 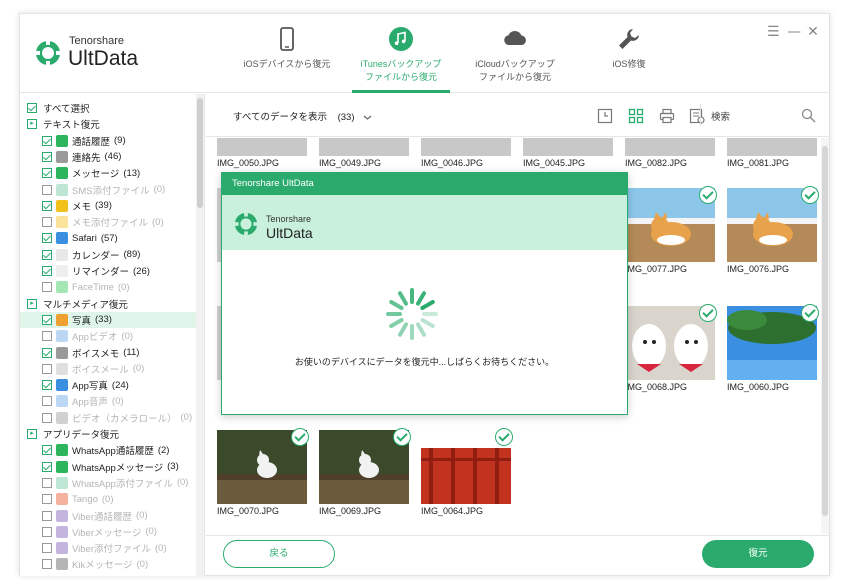 I want to click on sidebar-item: WhatsApp通話履歴 (2), so click(x=108, y=450).